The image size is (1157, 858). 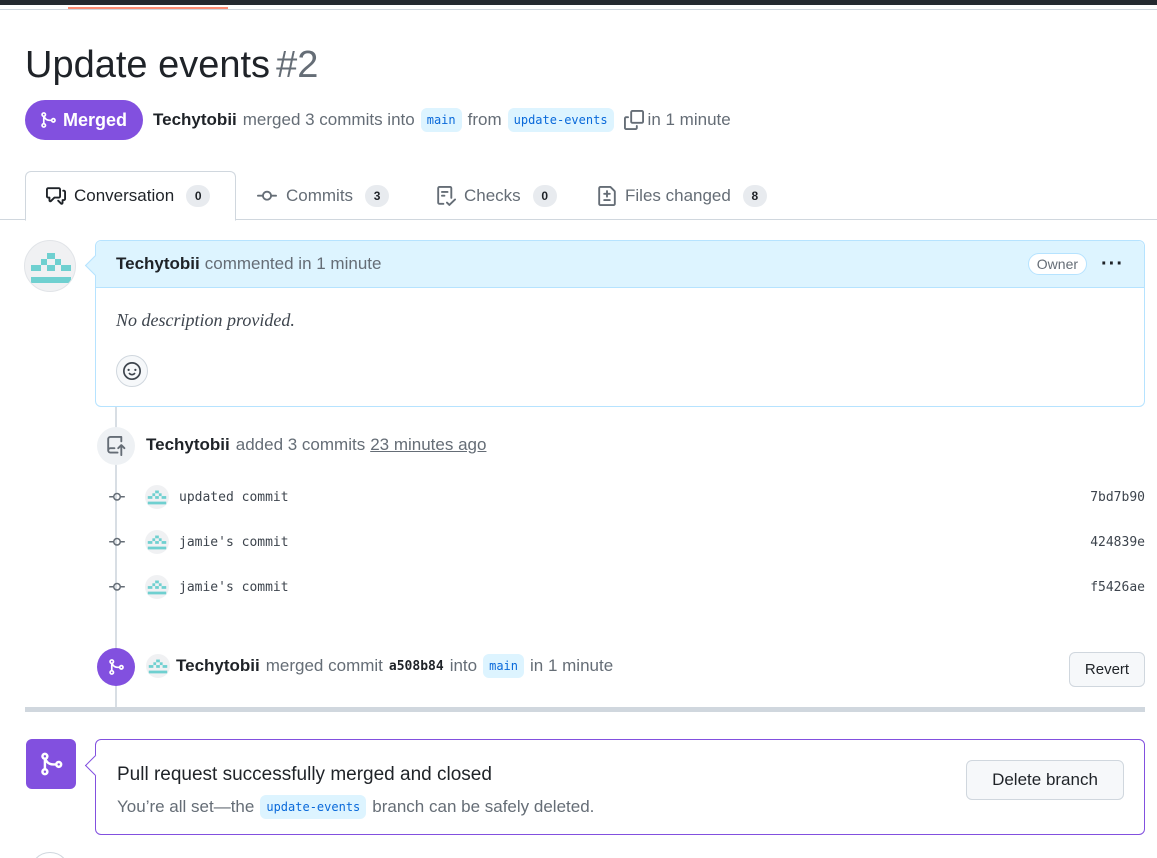 I want to click on tab-checks: Checks 0, so click(x=496, y=195).